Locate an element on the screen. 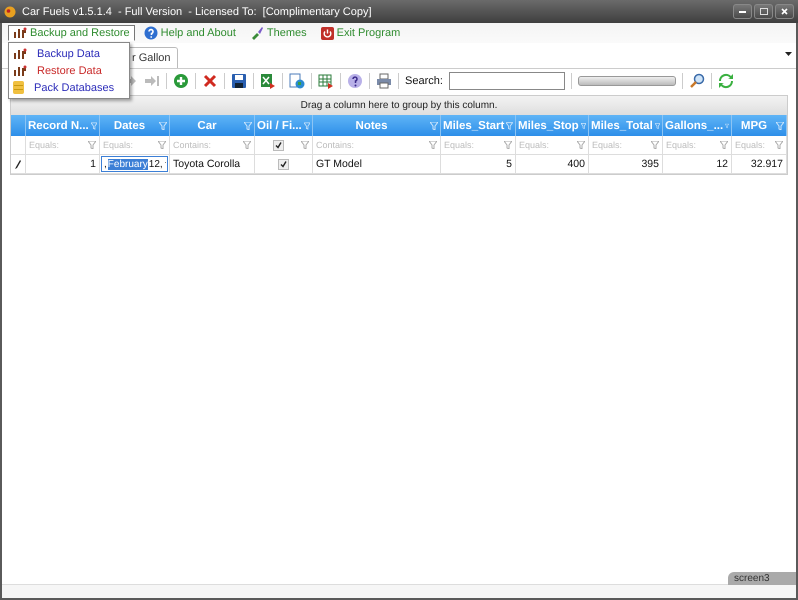 Image resolution: width=798 pixels, height=600 pixels. close-button is located at coordinates (784, 11).